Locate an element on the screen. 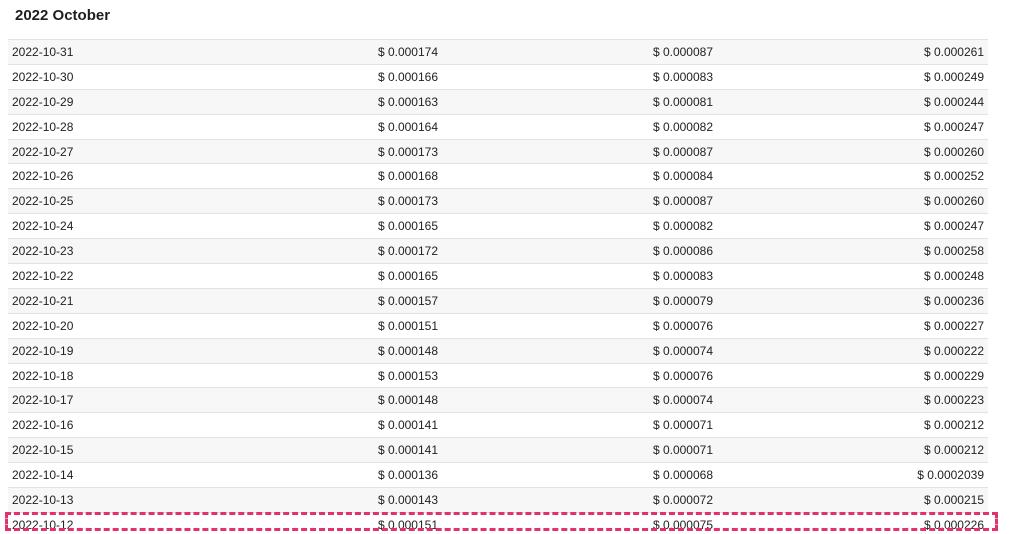 This screenshot has width=1024, height=534. table-row: 2022-10-21 $ 0.000157 $ 0.000079 $ 0.000236 is located at coordinates (498, 300).